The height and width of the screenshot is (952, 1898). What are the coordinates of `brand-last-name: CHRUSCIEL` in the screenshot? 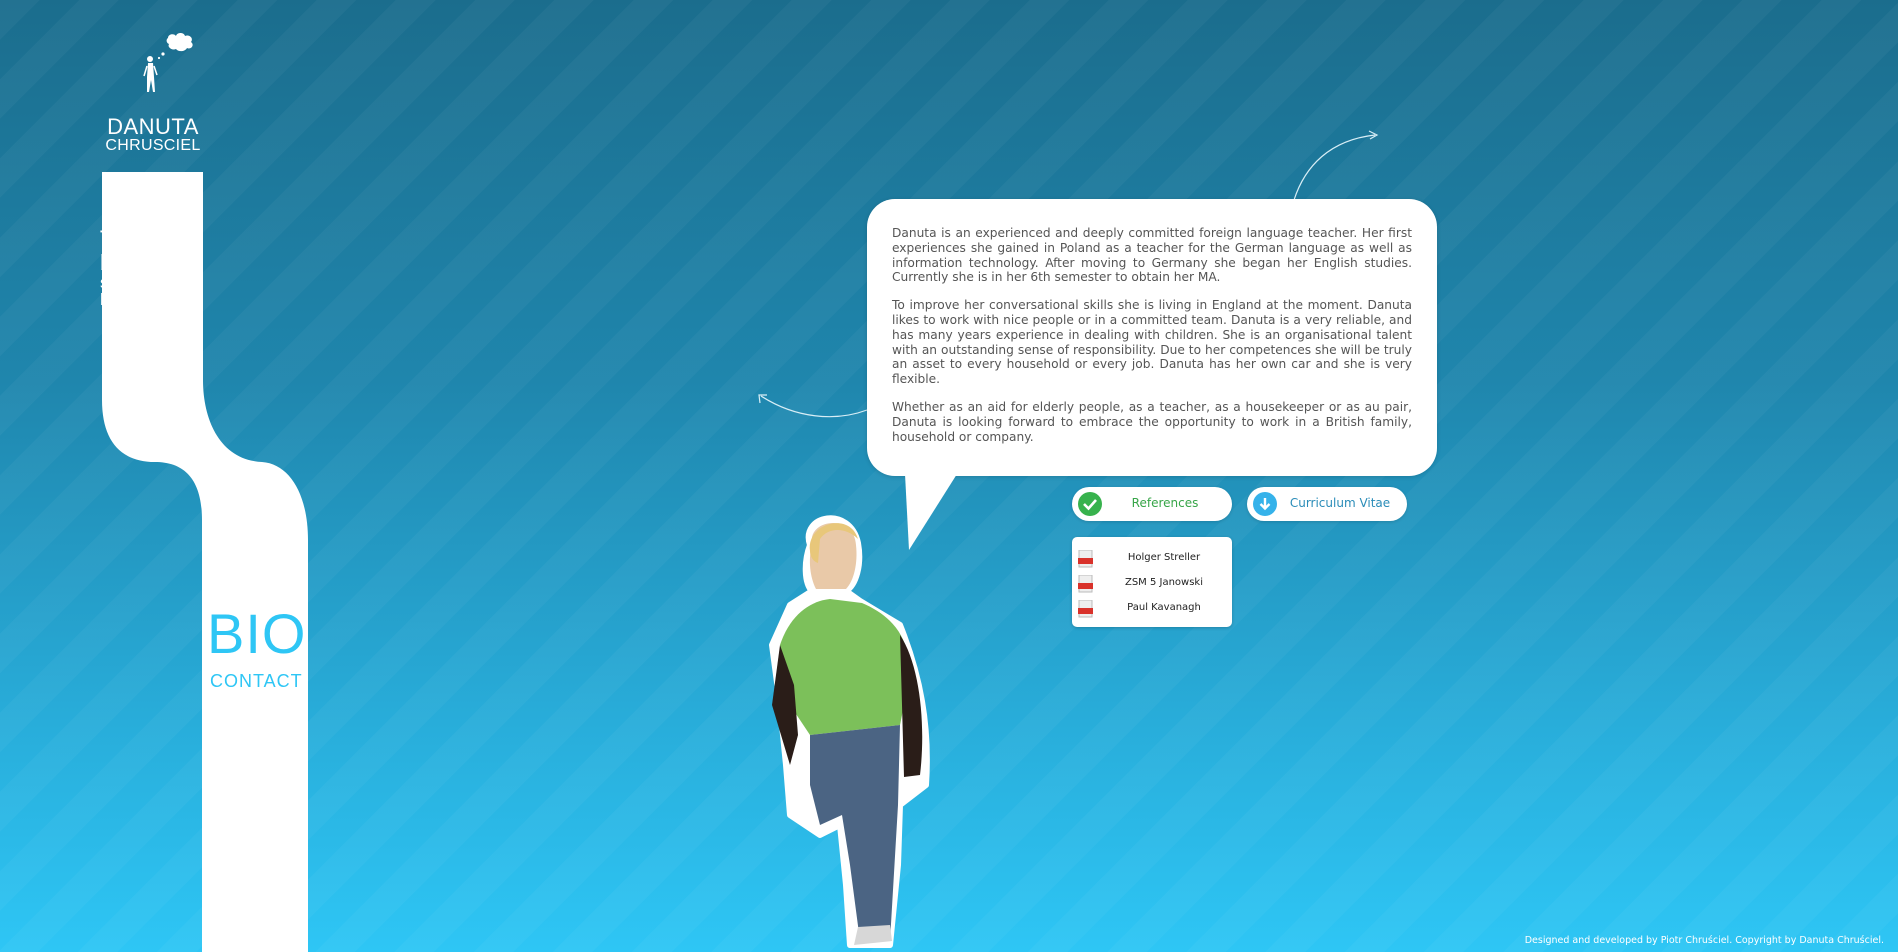 It's located at (153, 145).